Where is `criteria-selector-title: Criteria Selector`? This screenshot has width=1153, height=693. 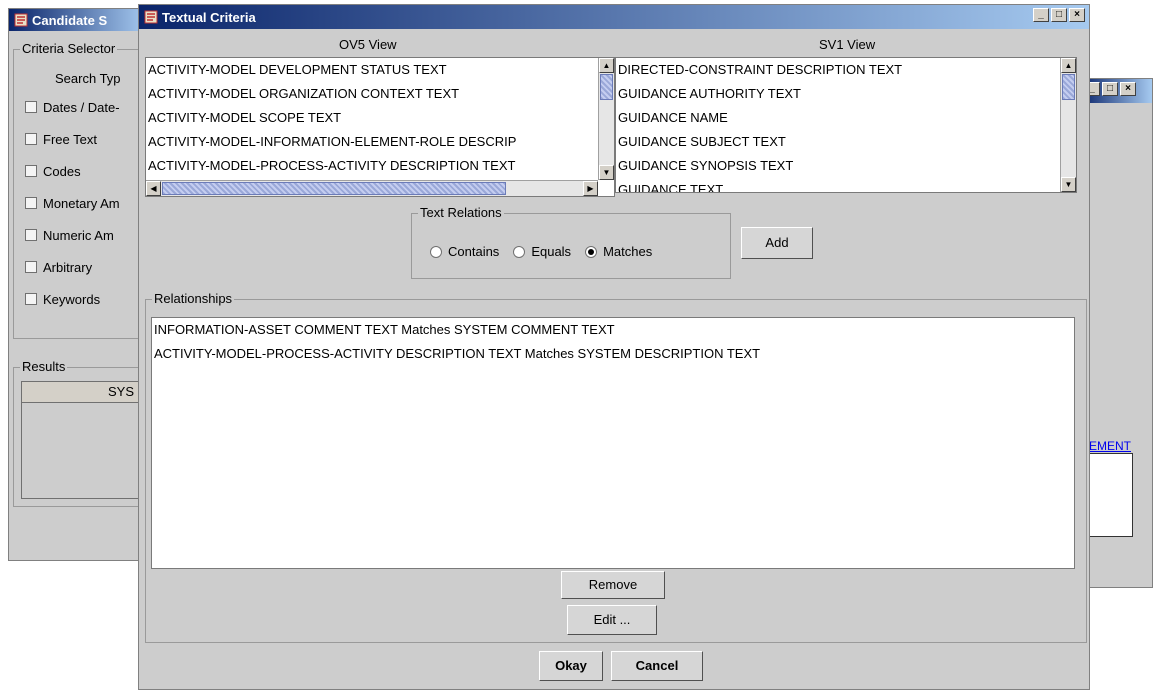 criteria-selector-title: Criteria Selector is located at coordinates (69, 48).